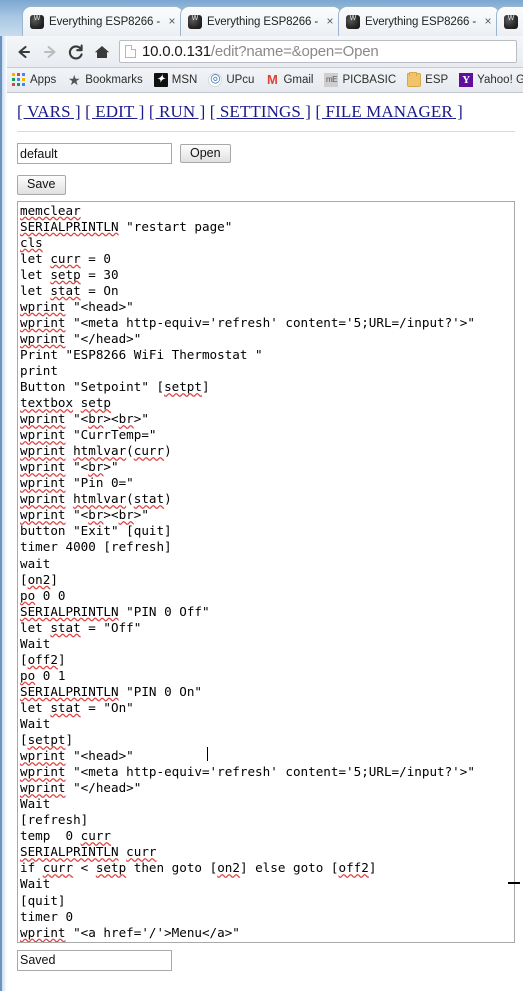 The image size is (523, 991). Describe the element at coordinates (414, 79) in the screenshot. I see `folder-icon` at that location.